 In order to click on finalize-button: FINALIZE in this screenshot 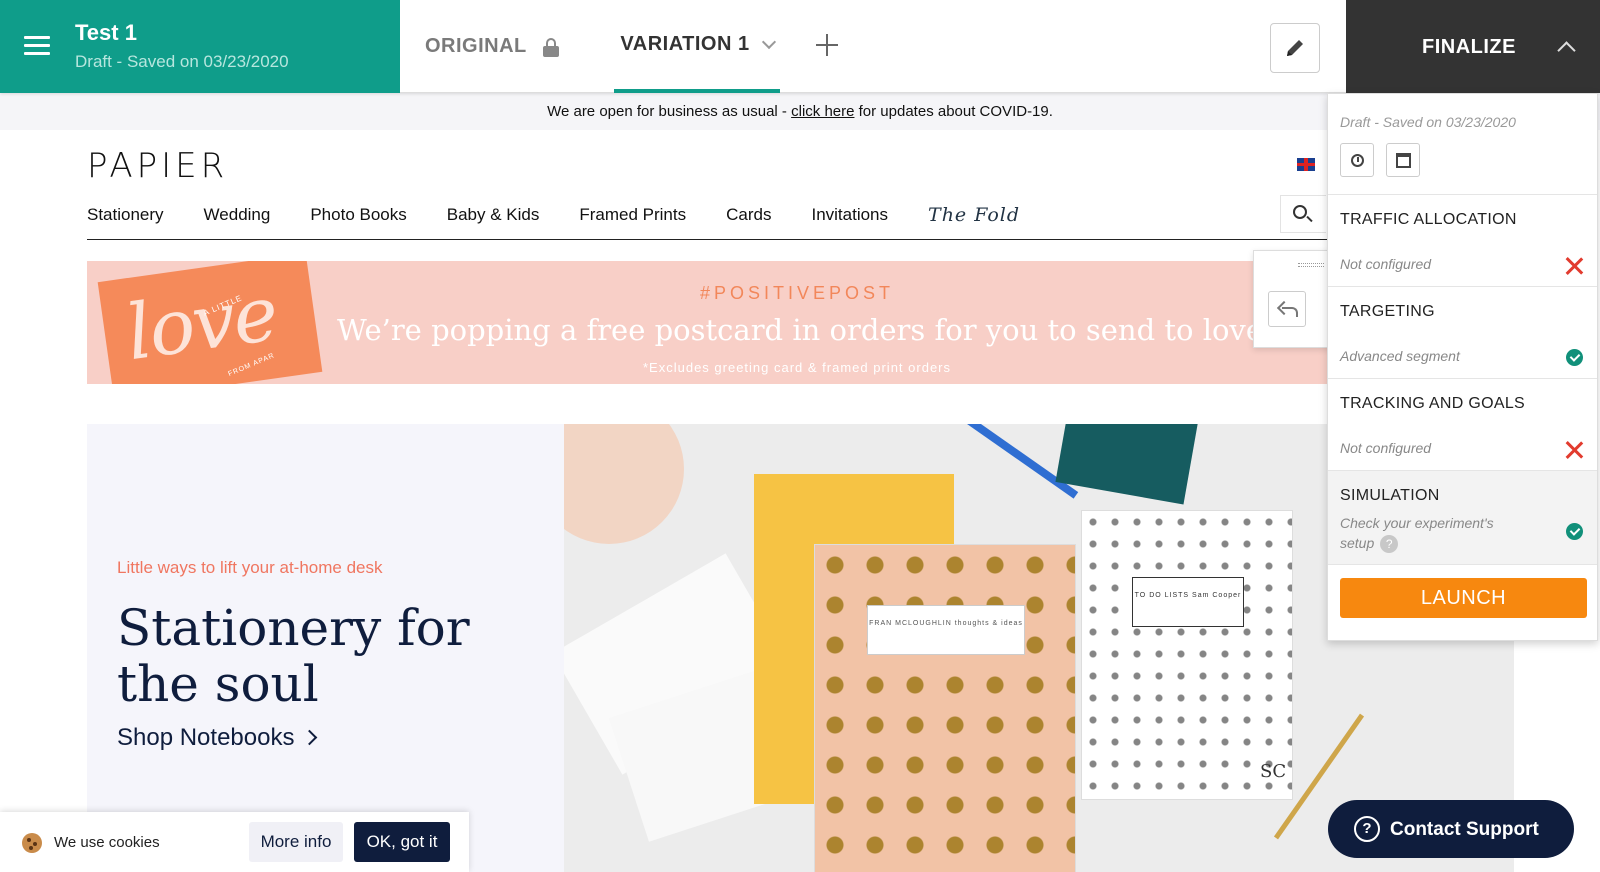, I will do `click(1473, 46)`.